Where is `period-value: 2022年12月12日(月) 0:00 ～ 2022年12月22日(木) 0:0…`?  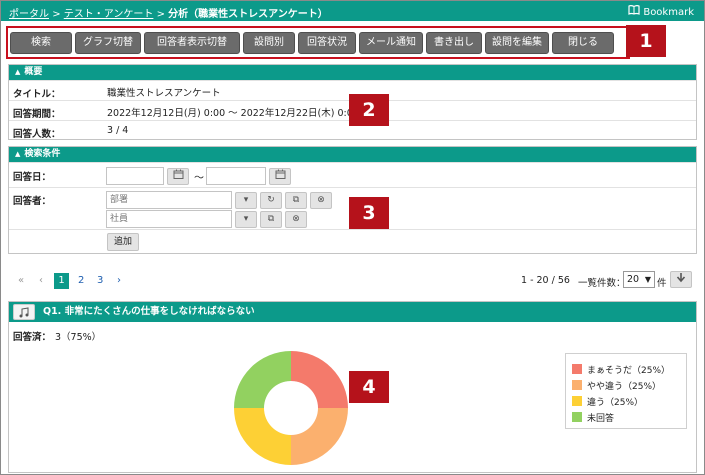
period-value: 2022年12月12日(月) 0:00 ～ 2022年12月22日(木) 0:0… is located at coordinates (233, 113).